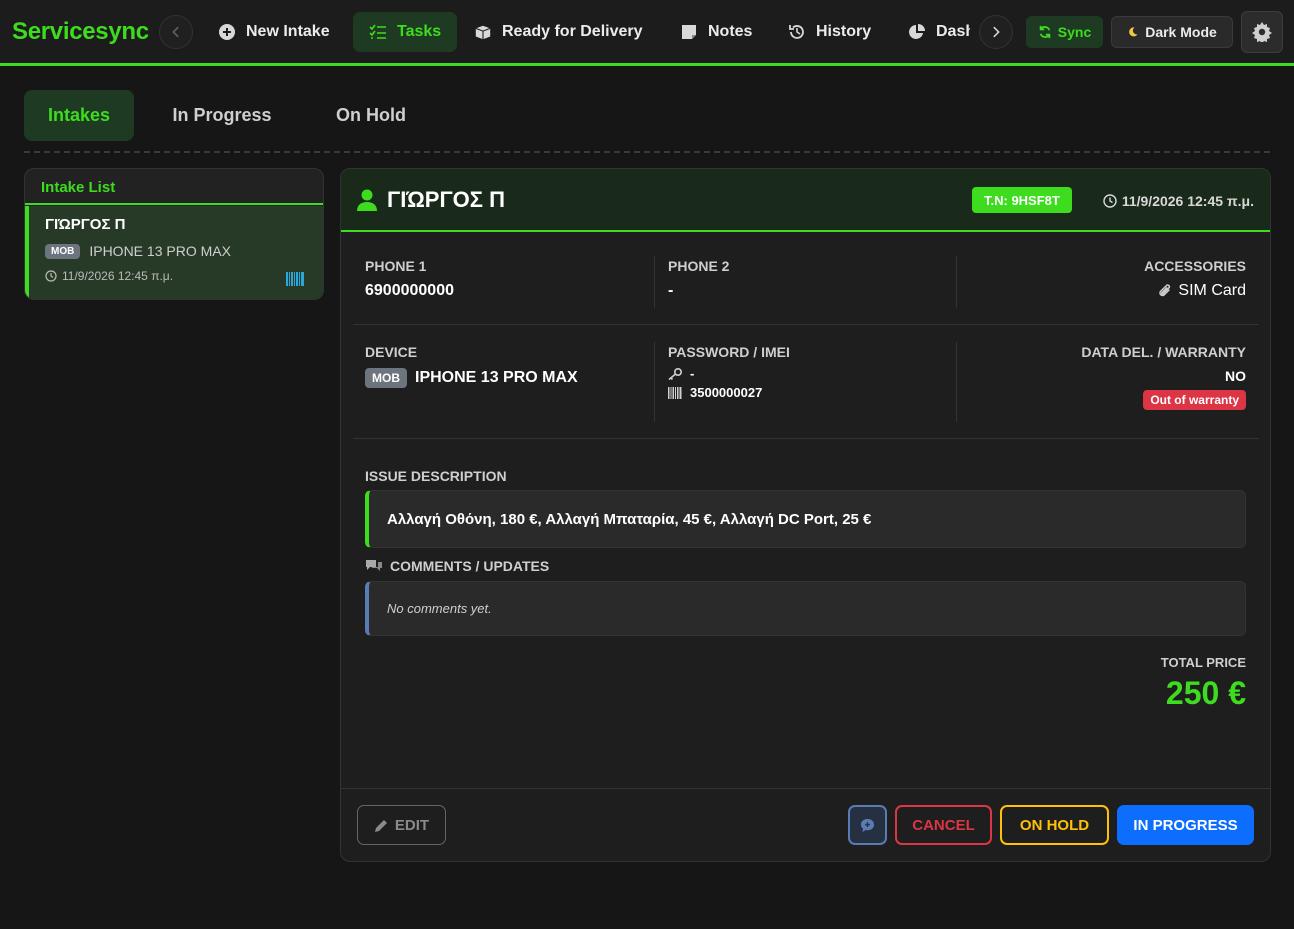  Describe the element at coordinates (80, 32) in the screenshot. I see `brand-logo: Servicesync` at that location.